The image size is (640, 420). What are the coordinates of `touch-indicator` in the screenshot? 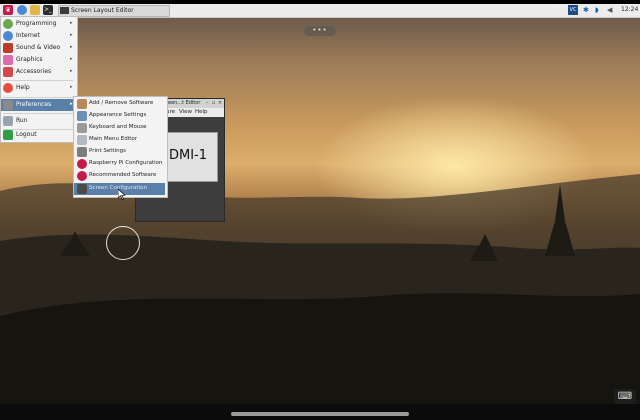 It's located at (123, 243).